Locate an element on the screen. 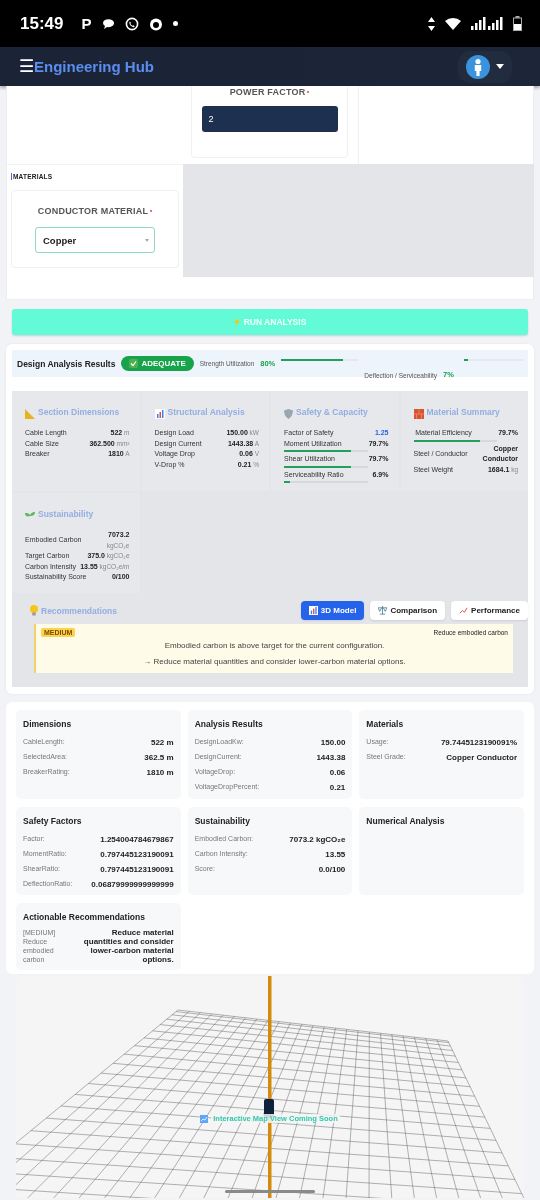 The image size is (540, 1200). row-value: 1.254004784679867 is located at coordinates (137, 839).